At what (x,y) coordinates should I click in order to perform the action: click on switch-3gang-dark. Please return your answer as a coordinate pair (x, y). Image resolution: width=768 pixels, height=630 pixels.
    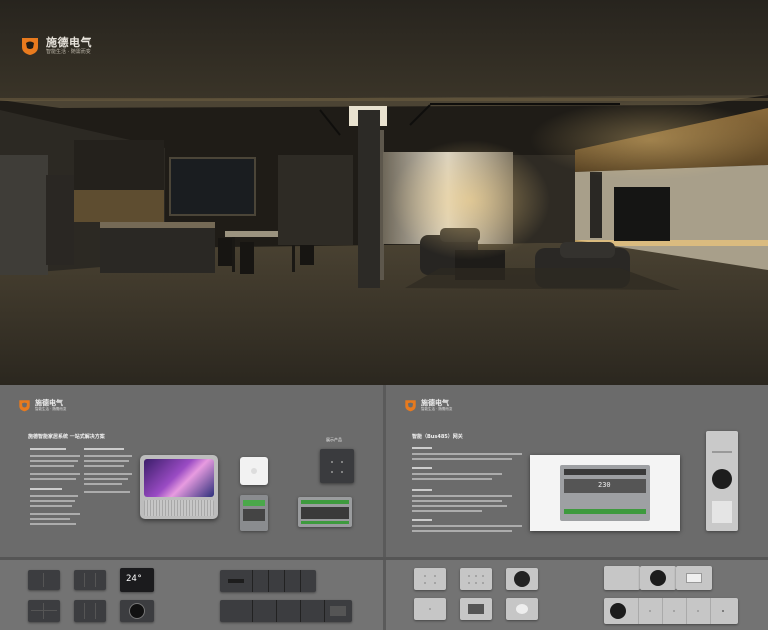
    Looking at the image, I should click on (90, 580).